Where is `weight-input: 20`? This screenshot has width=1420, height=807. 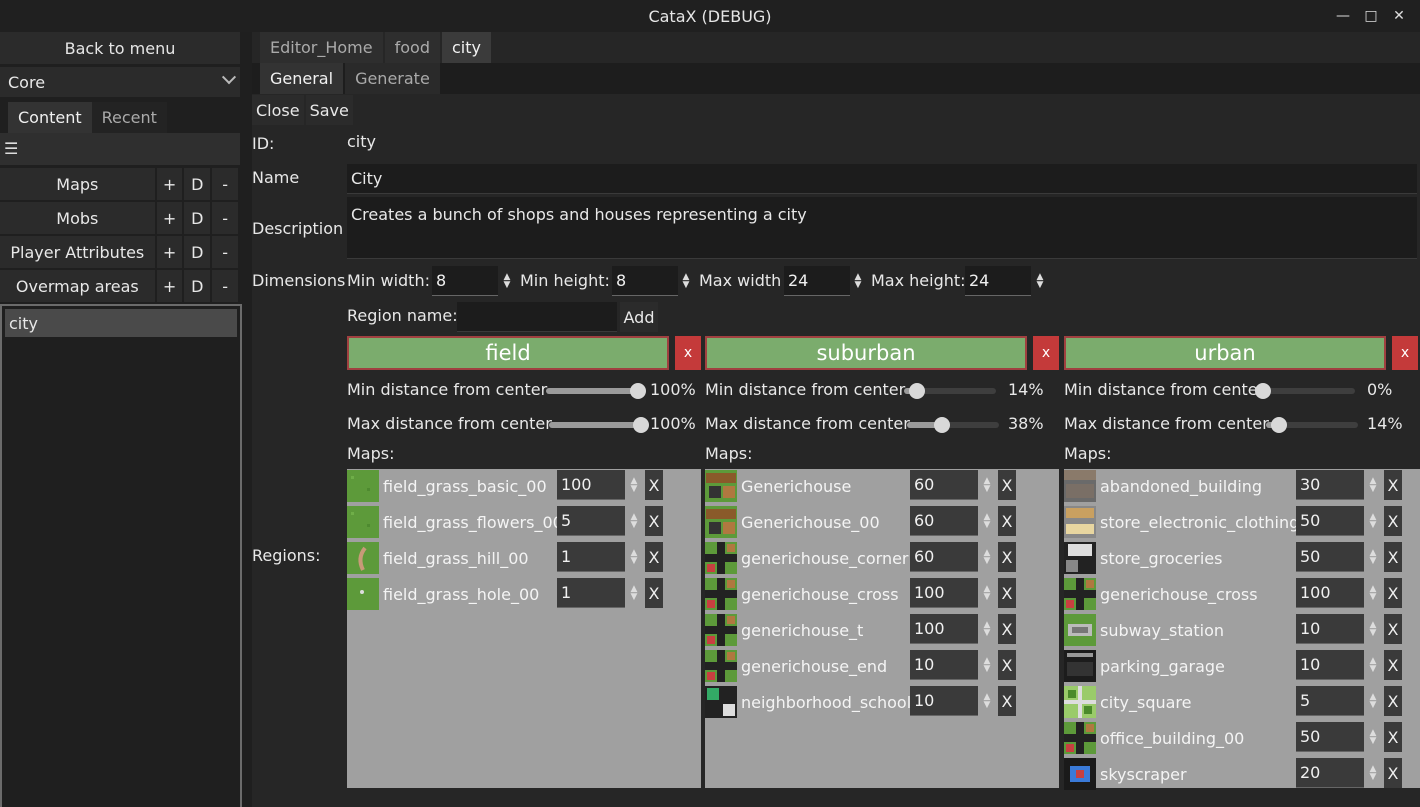 weight-input: 20 is located at coordinates (1330, 773).